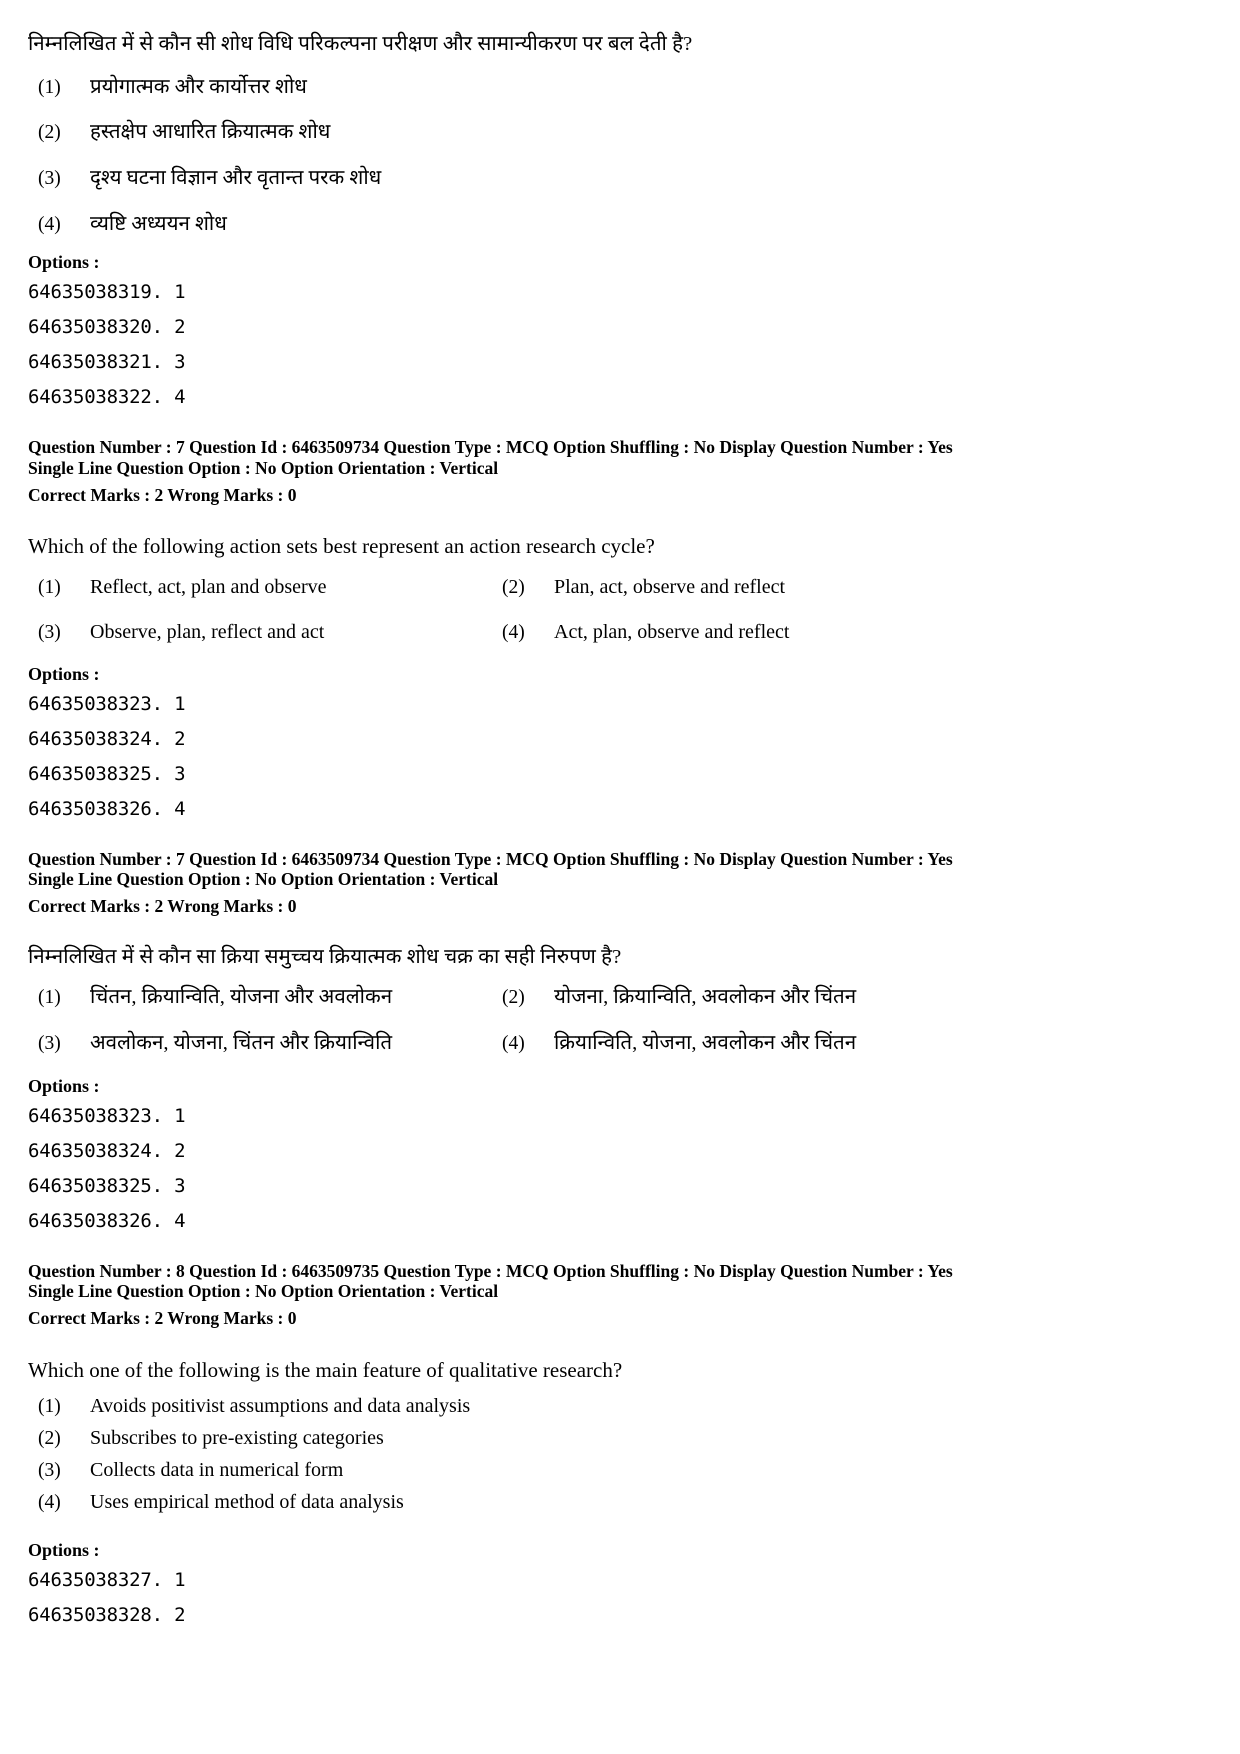  I want to click on option-item: (4) व्यष्टि अध्ययन शोध, so click(620, 225).